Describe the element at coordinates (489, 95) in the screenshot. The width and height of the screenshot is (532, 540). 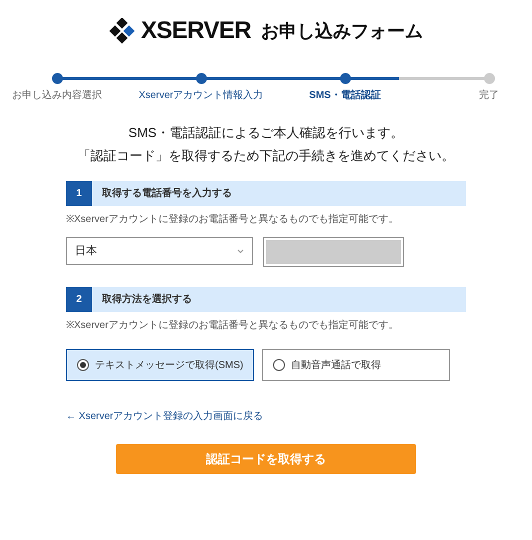
I see `step-label: 完了` at that location.